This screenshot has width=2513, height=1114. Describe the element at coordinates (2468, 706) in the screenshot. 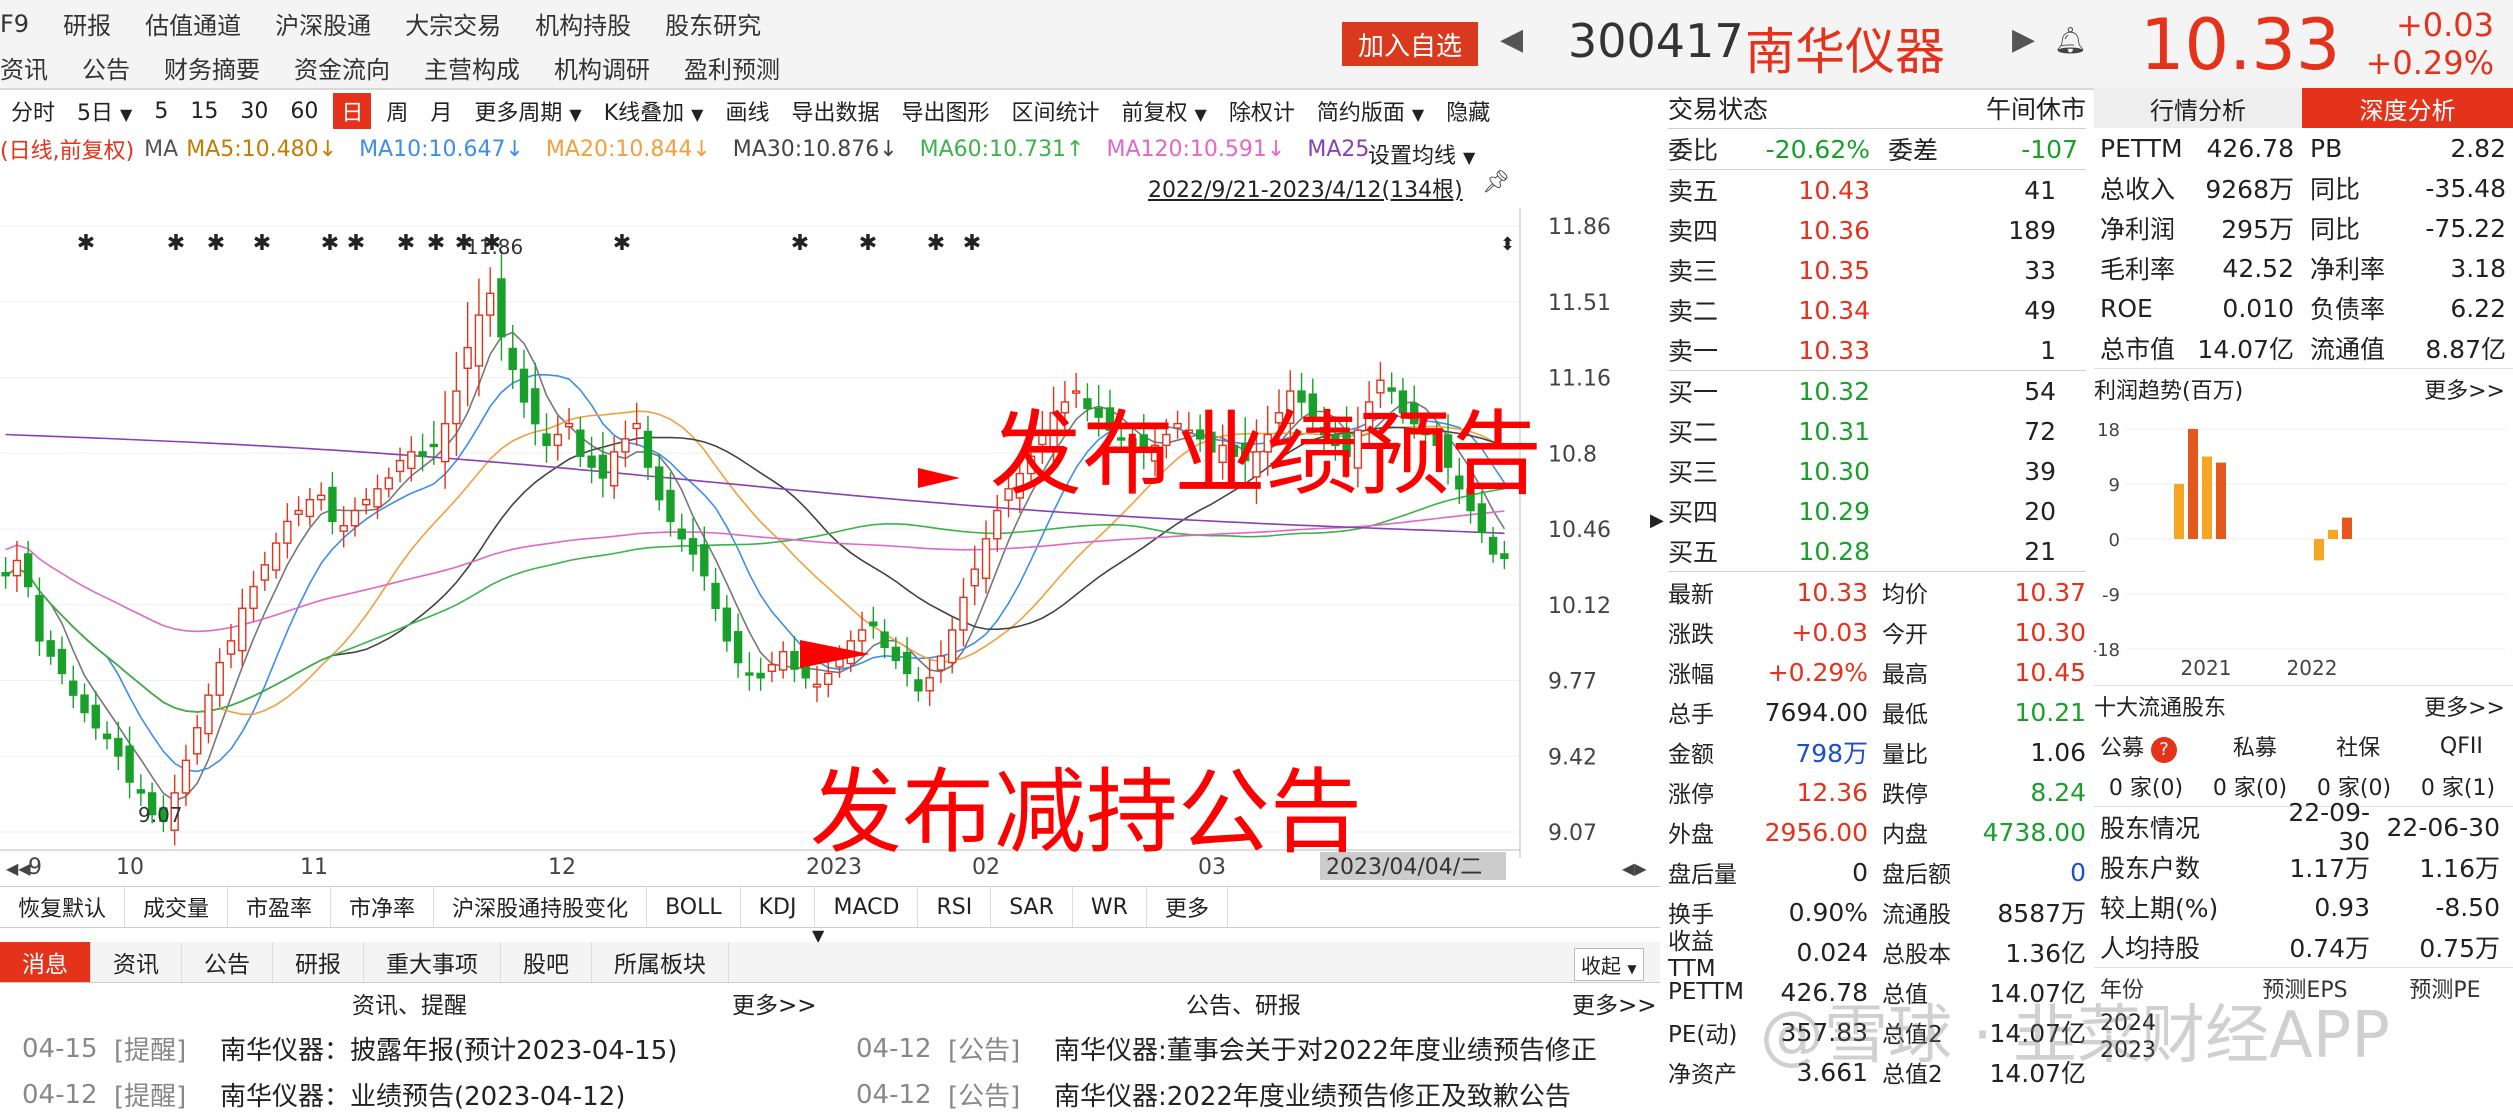

I see `holders-more-link: 更多>>` at that location.